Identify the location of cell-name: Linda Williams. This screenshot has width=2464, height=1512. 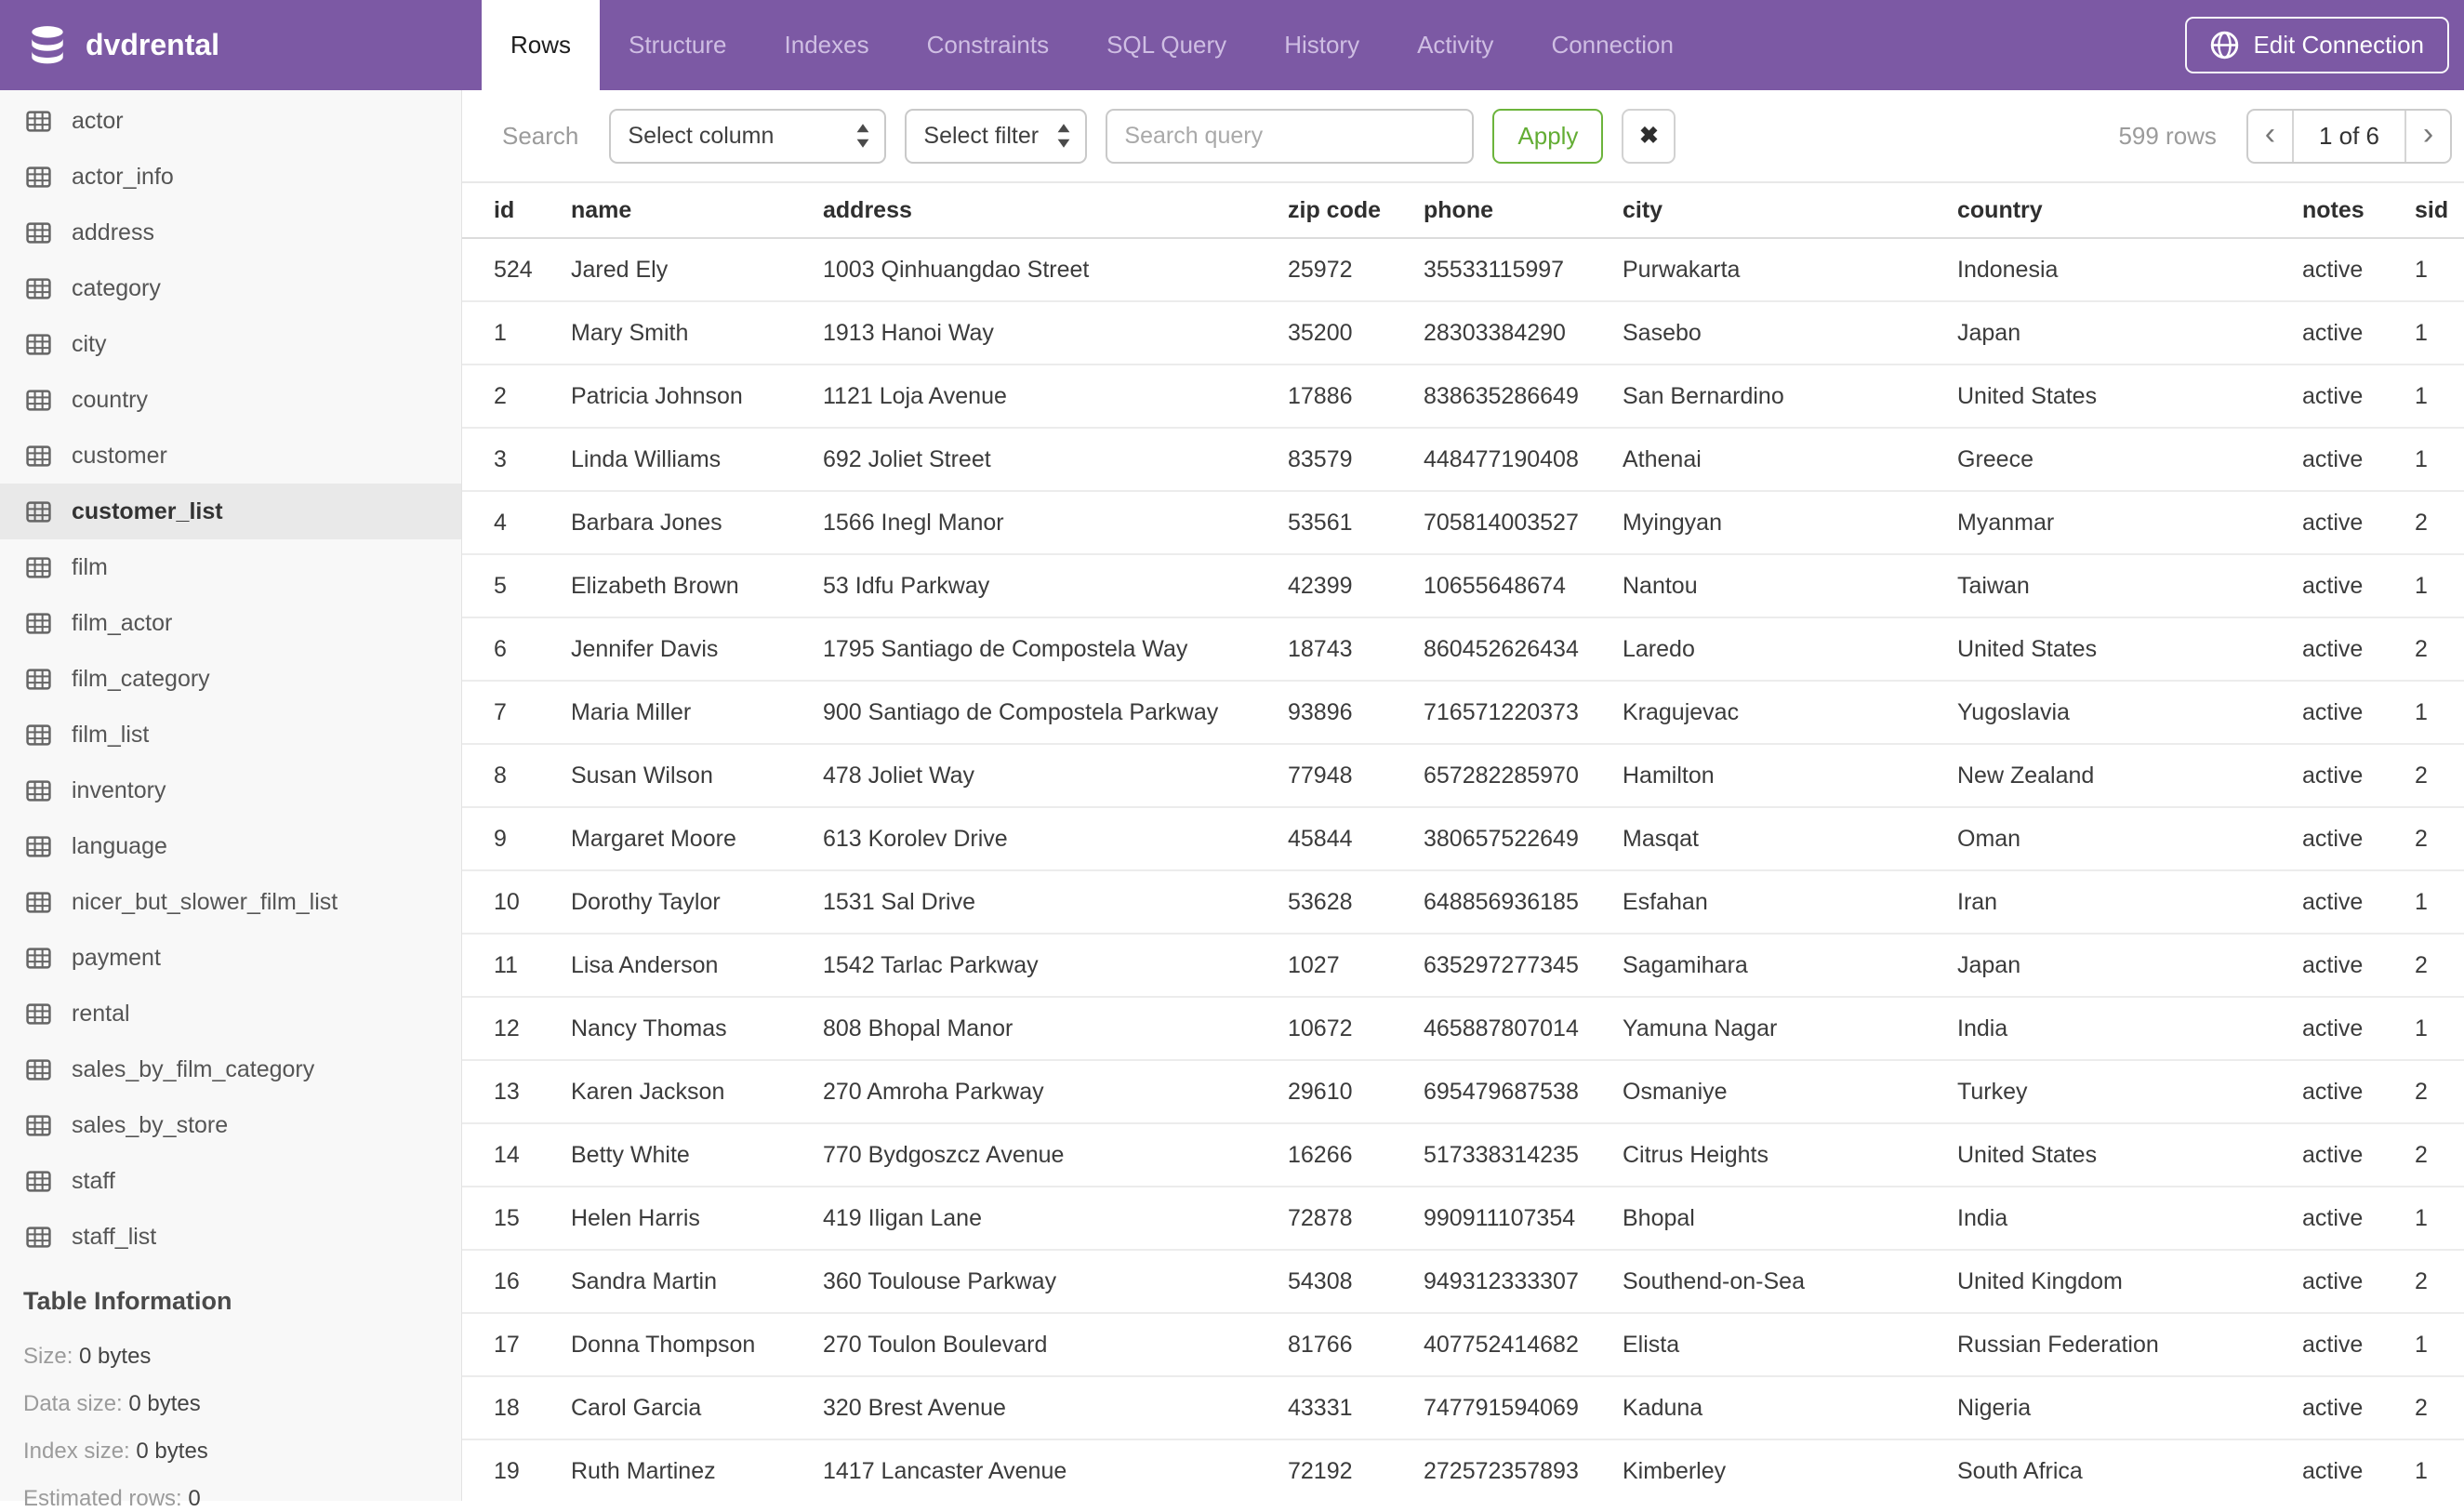
(697, 459).